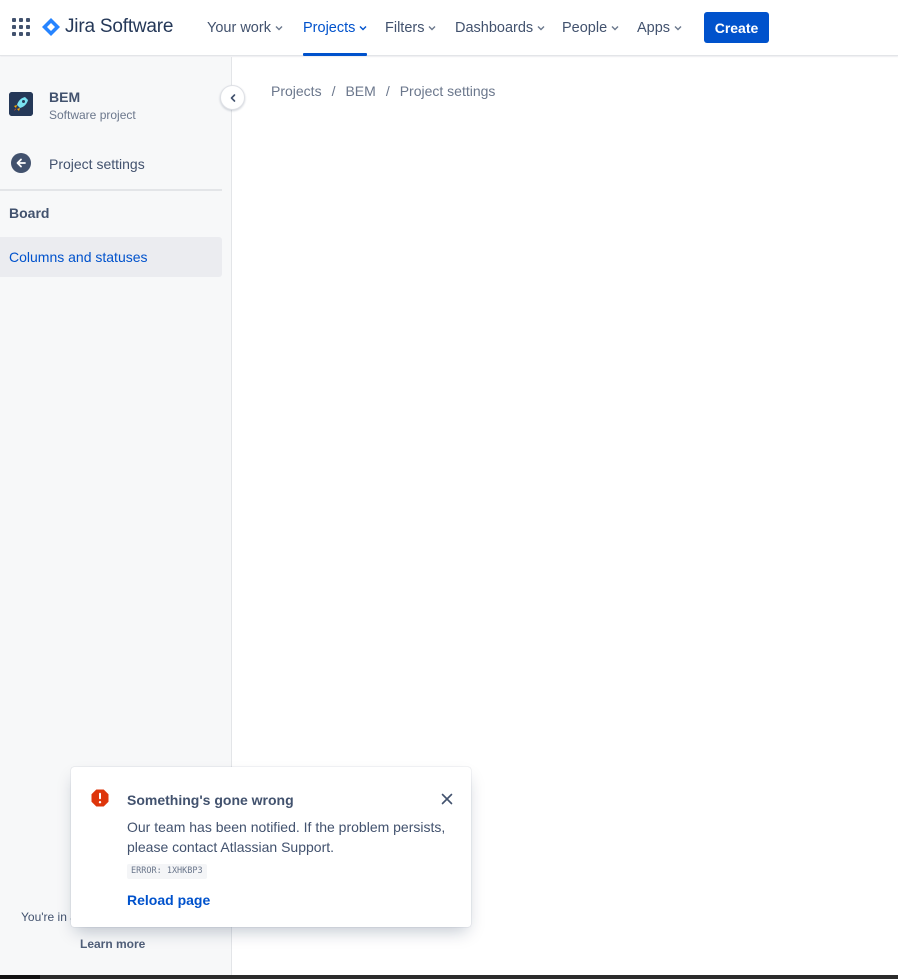 Image resolution: width=898 pixels, height=979 pixels. What do you see at coordinates (92, 115) in the screenshot?
I see `project-type: Software project` at bounding box center [92, 115].